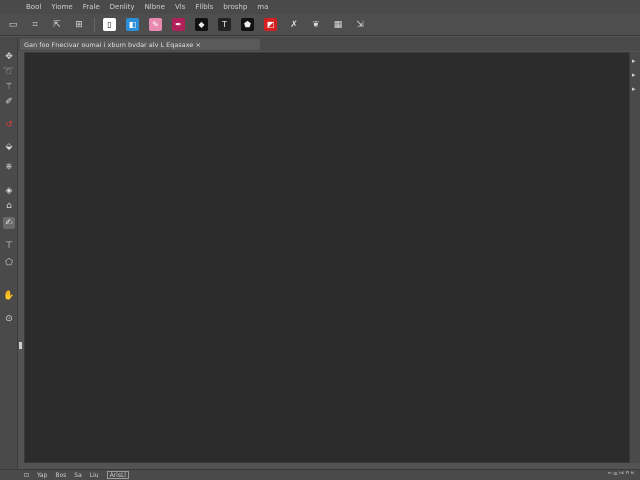 The height and width of the screenshot is (480, 640). Describe the element at coordinates (109, 24) in the screenshot. I see `document-icon: ▯` at that location.